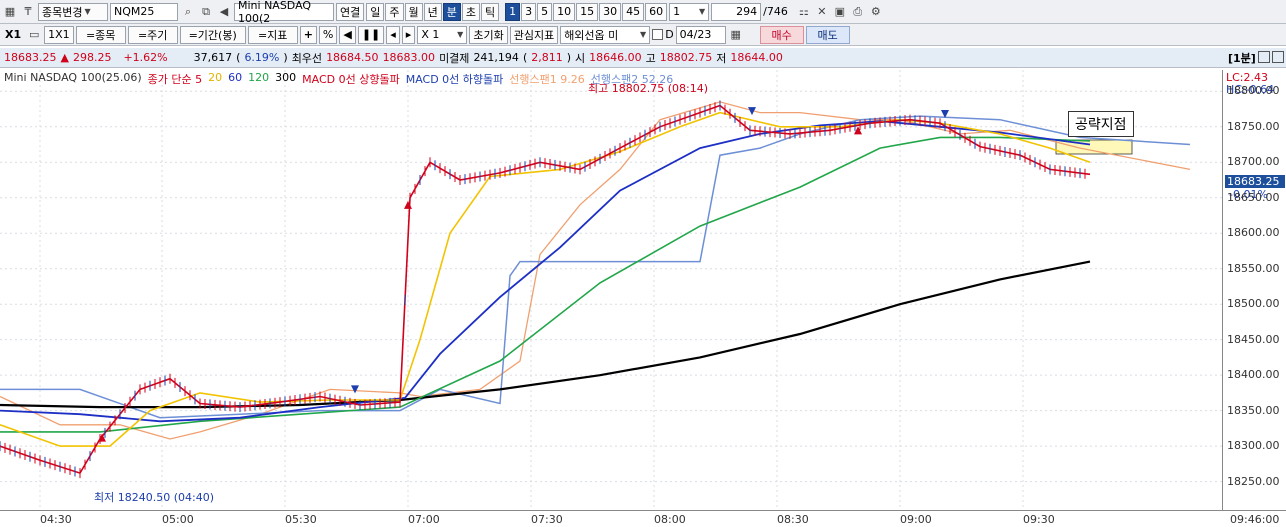  Describe the element at coordinates (1253, 339) in the screenshot. I see `y-tick-label: 18450.00` at that location.